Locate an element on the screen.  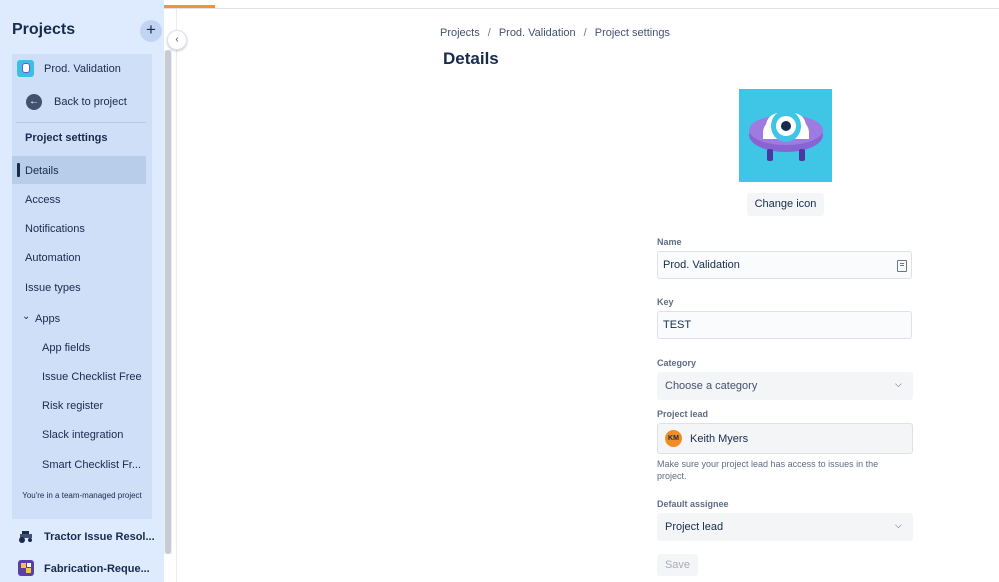
fabrication-icon is located at coordinates (26, 568).